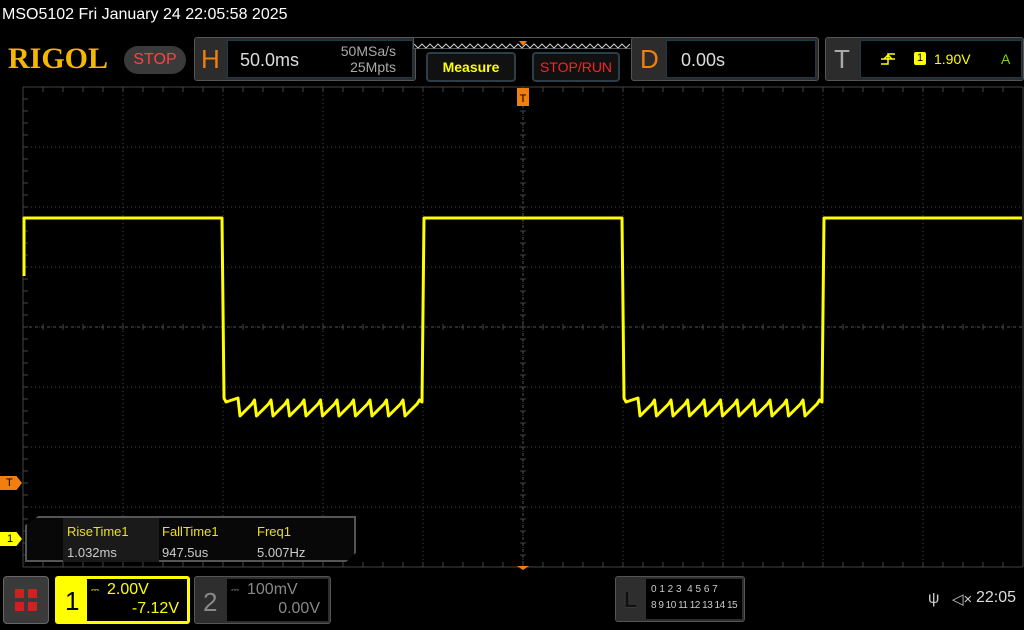  I want to click on rising-edge-icon, so click(888, 59).